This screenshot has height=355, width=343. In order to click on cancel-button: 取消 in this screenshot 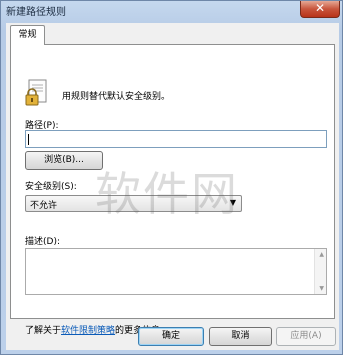, I will do `click(240, 336)`.